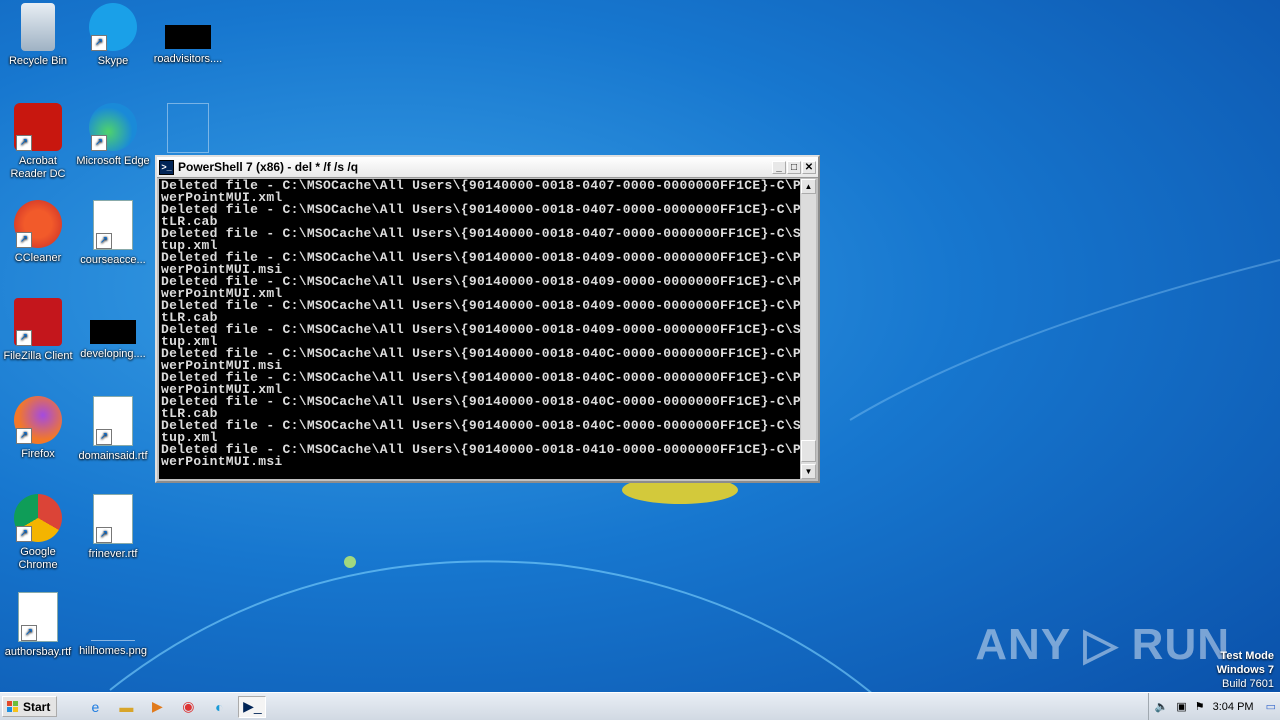 The image size is (1280, 720). I want to click on explorer-icon: ▬, so click(126, 707).